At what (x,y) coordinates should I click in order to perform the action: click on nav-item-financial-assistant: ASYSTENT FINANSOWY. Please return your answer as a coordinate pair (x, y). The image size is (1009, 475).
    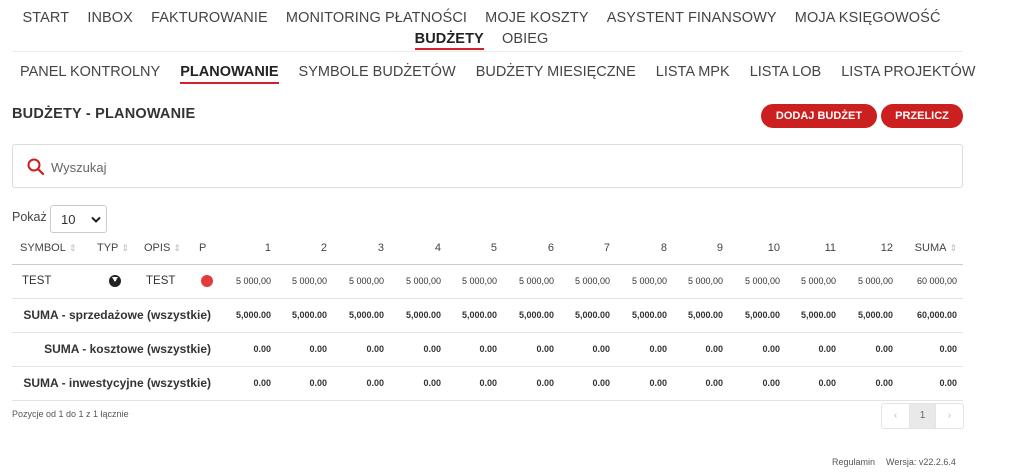
    Looking at the image, I should click on (692, 18).